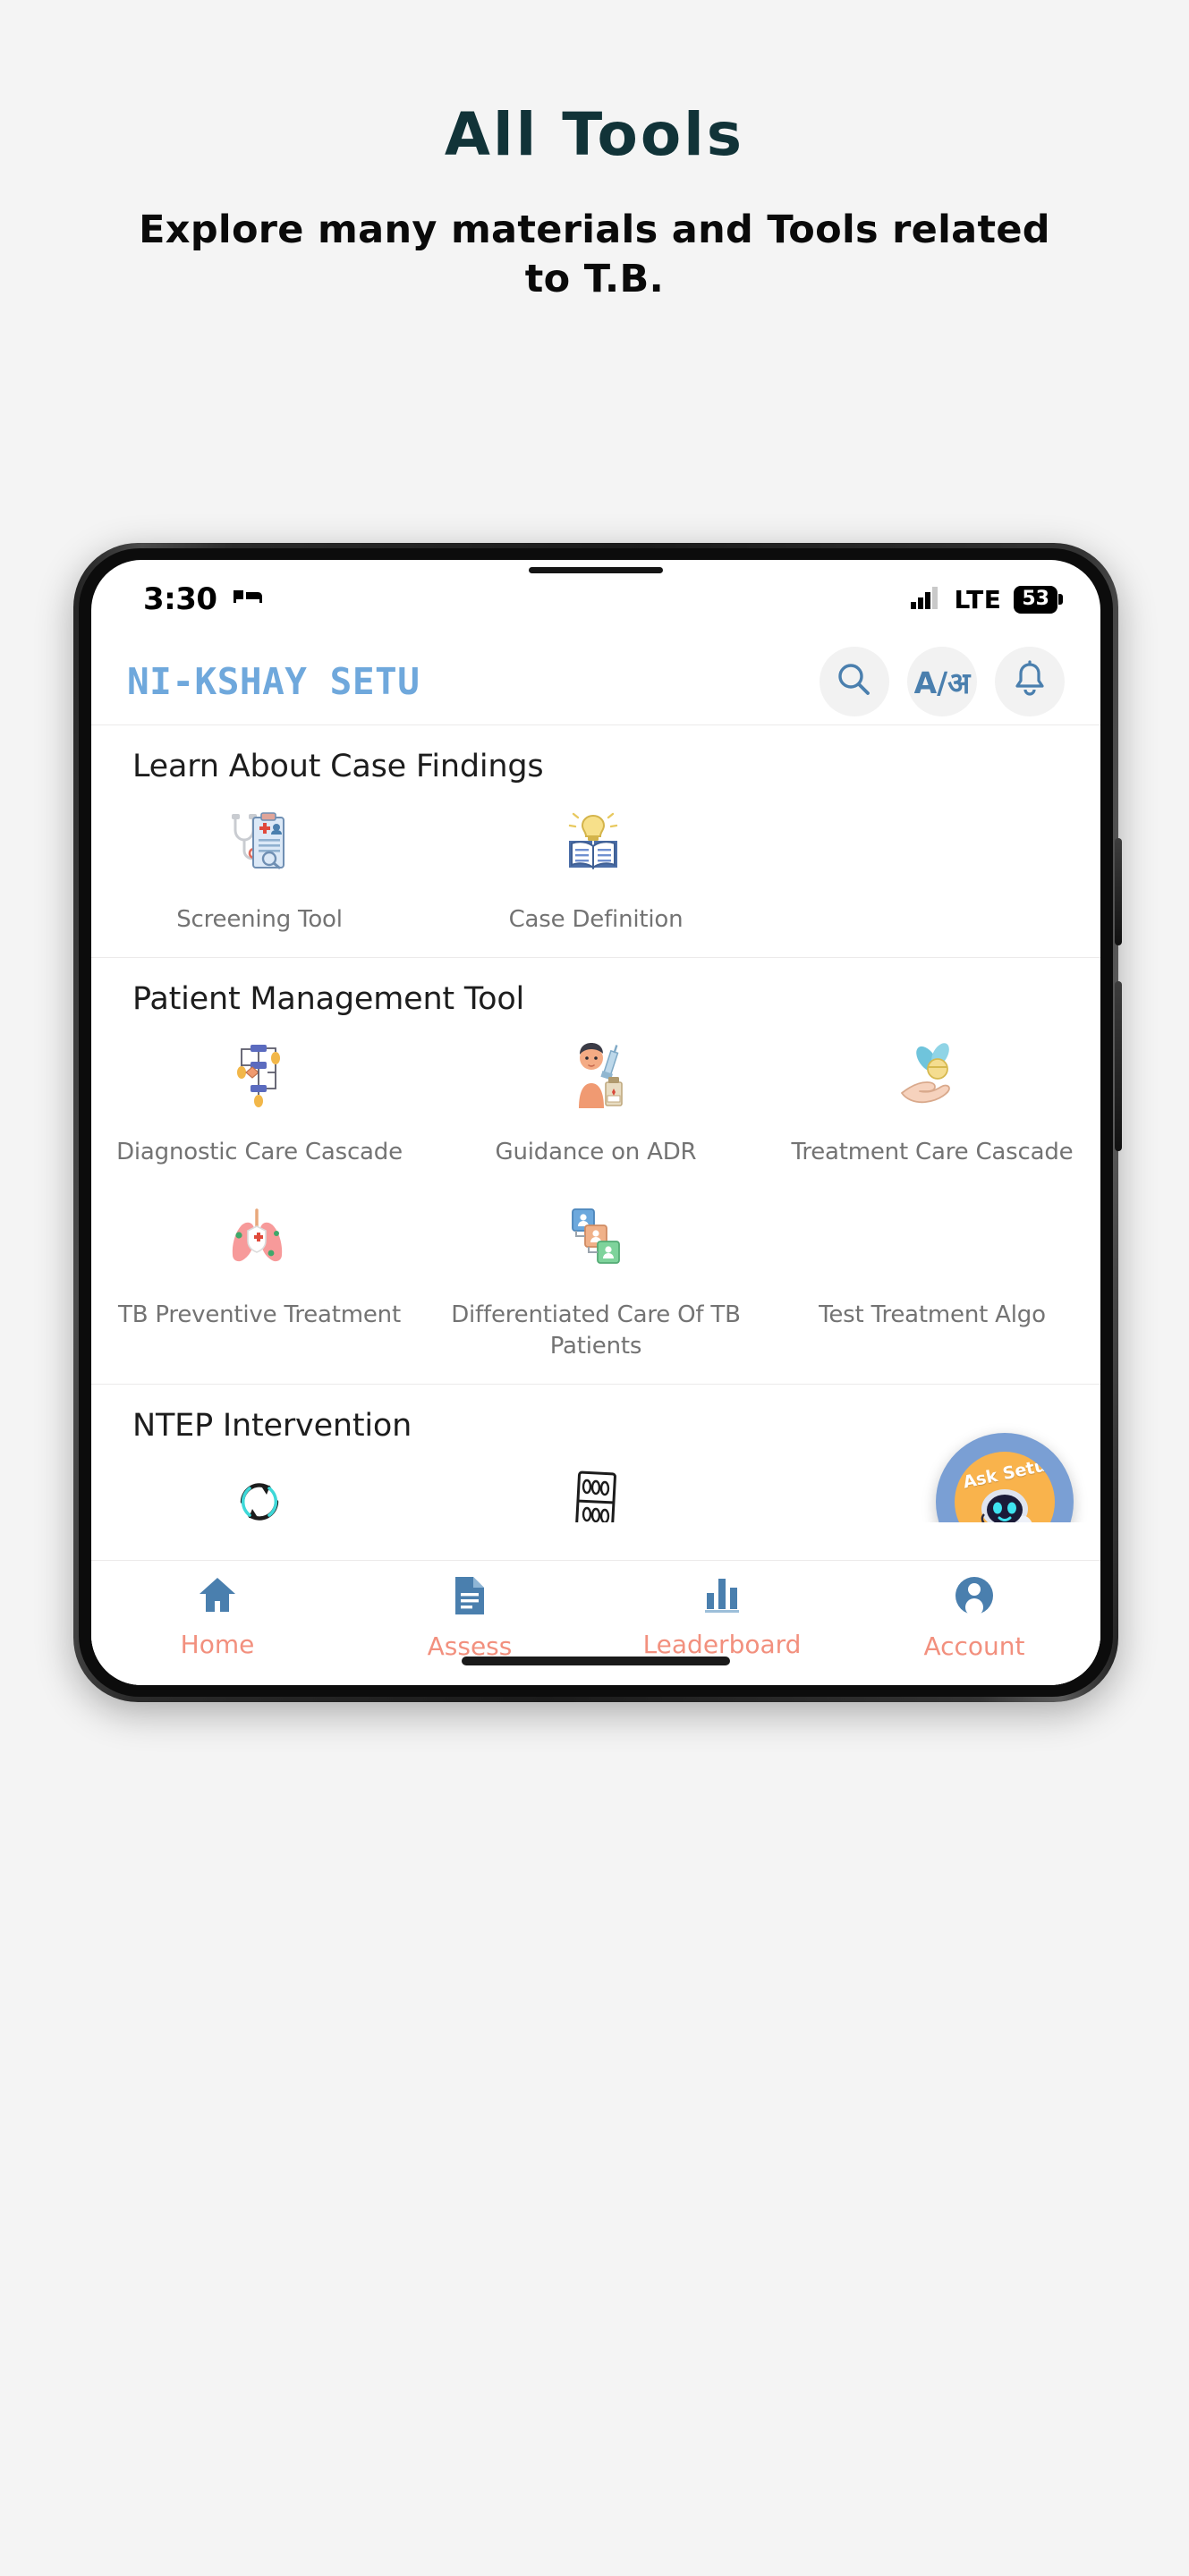  What do you see at coordinates (259, 1281) in the screenshot?
I see `tool-tile-tb-preventive-treatment: TB Preventive Treatment` at bounding box center [259, 1281].